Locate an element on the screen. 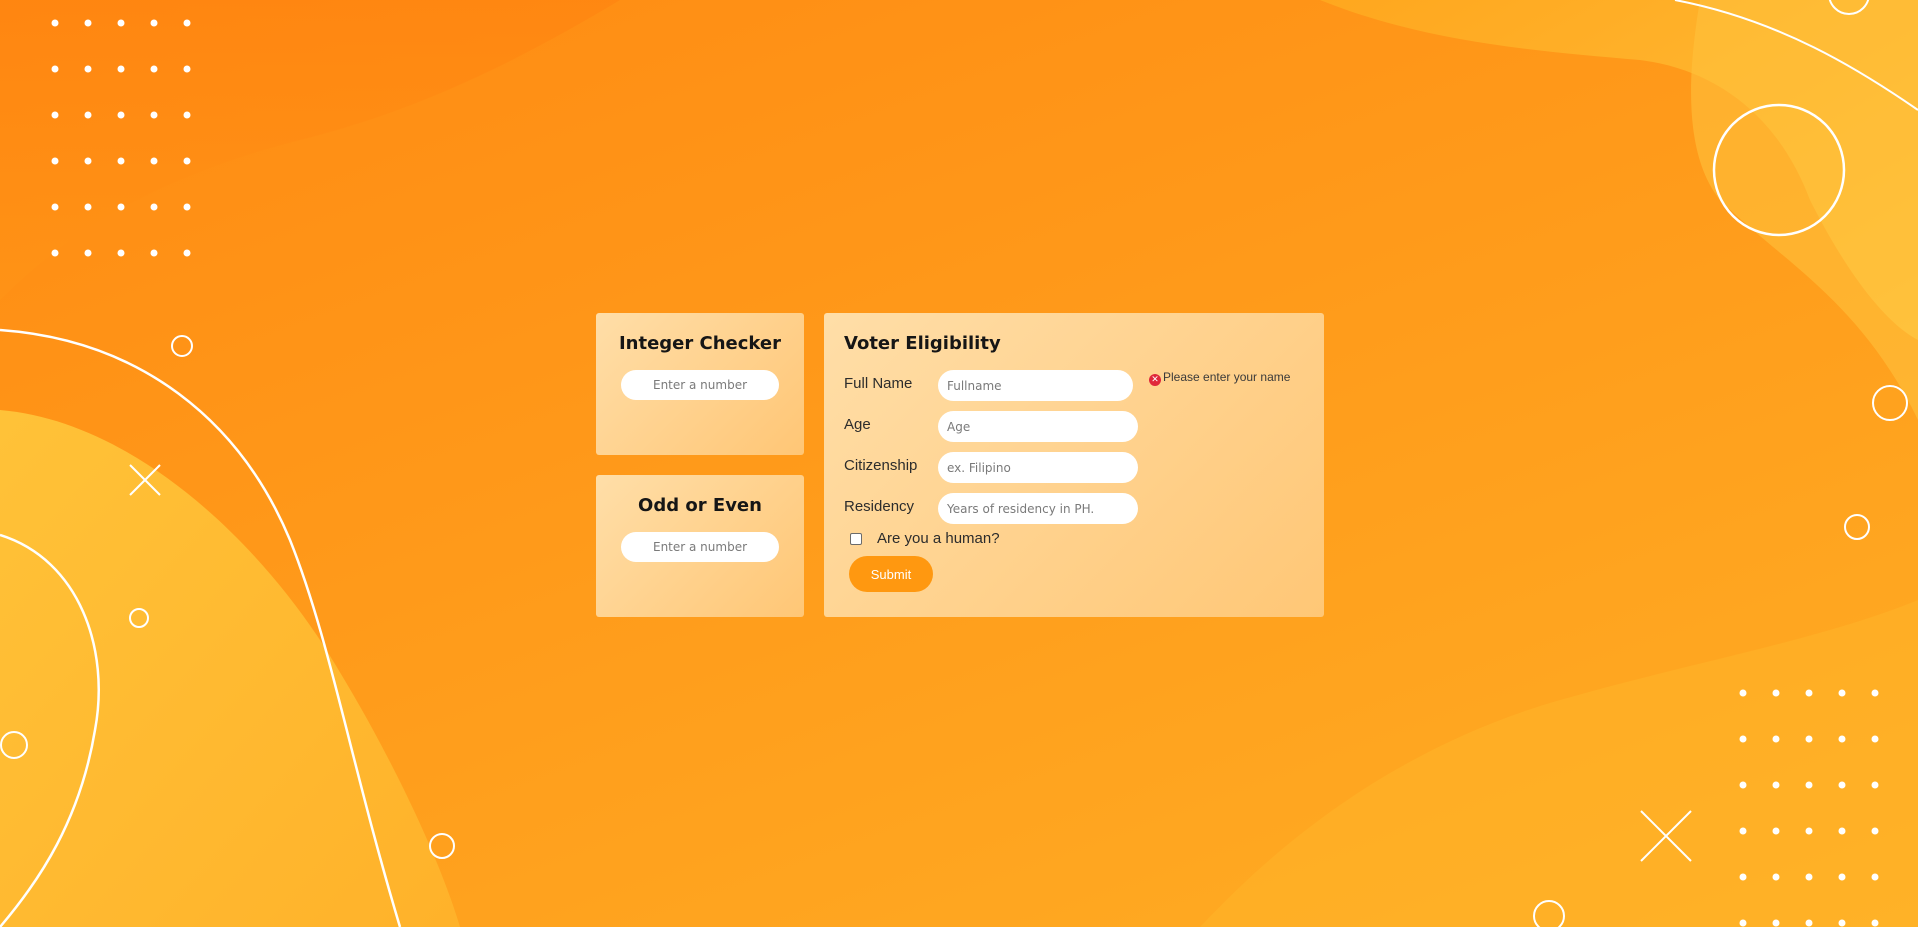 Image resolution: width=1918 pixels, height=927 pixels. age-input is located at coordinates (1038, 426).